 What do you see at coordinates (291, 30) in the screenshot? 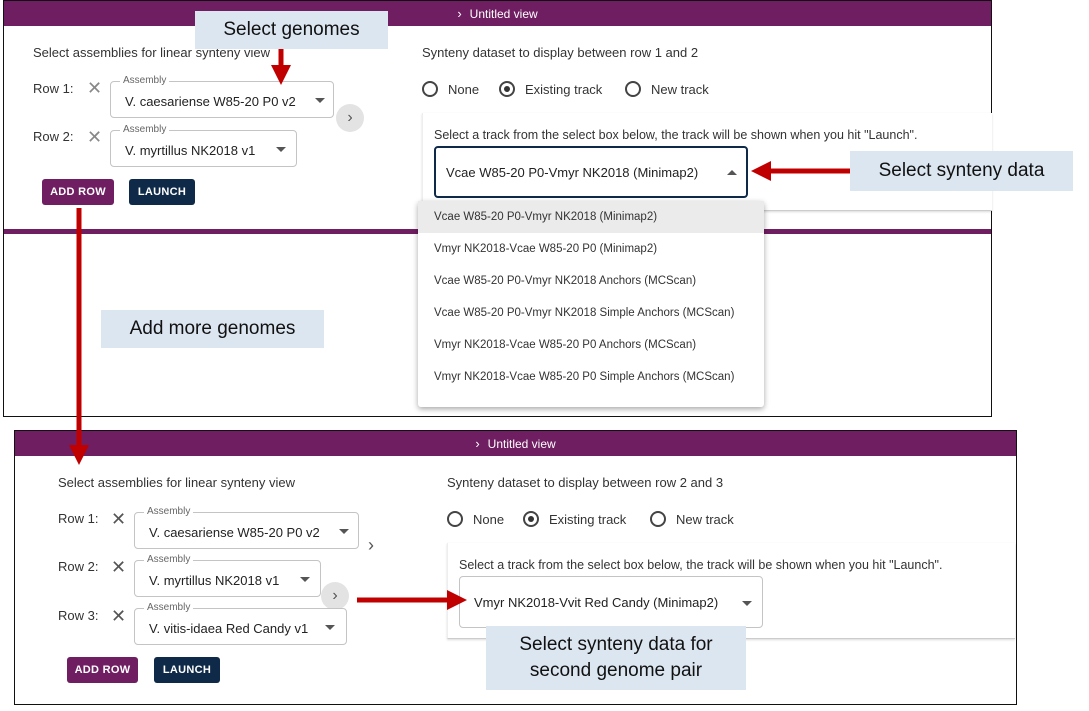
I see `callout-select-genomes: Select genomes` at bounding box center [291, 30].